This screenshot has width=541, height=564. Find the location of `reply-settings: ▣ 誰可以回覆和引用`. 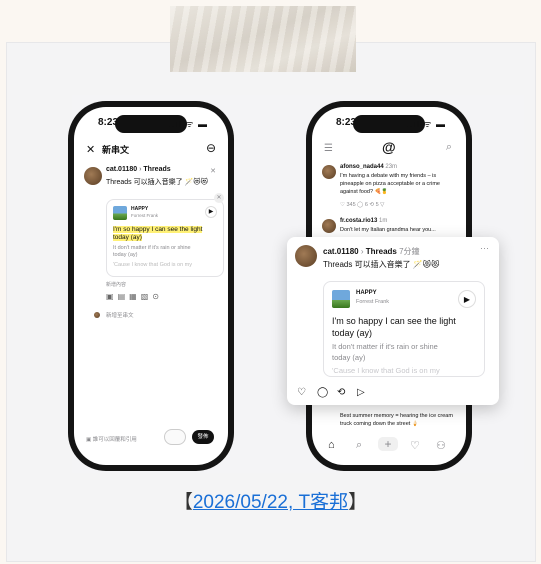

reply-settings: ▣ 誰可以回覆和引用 is located at coordinates (111, 439).